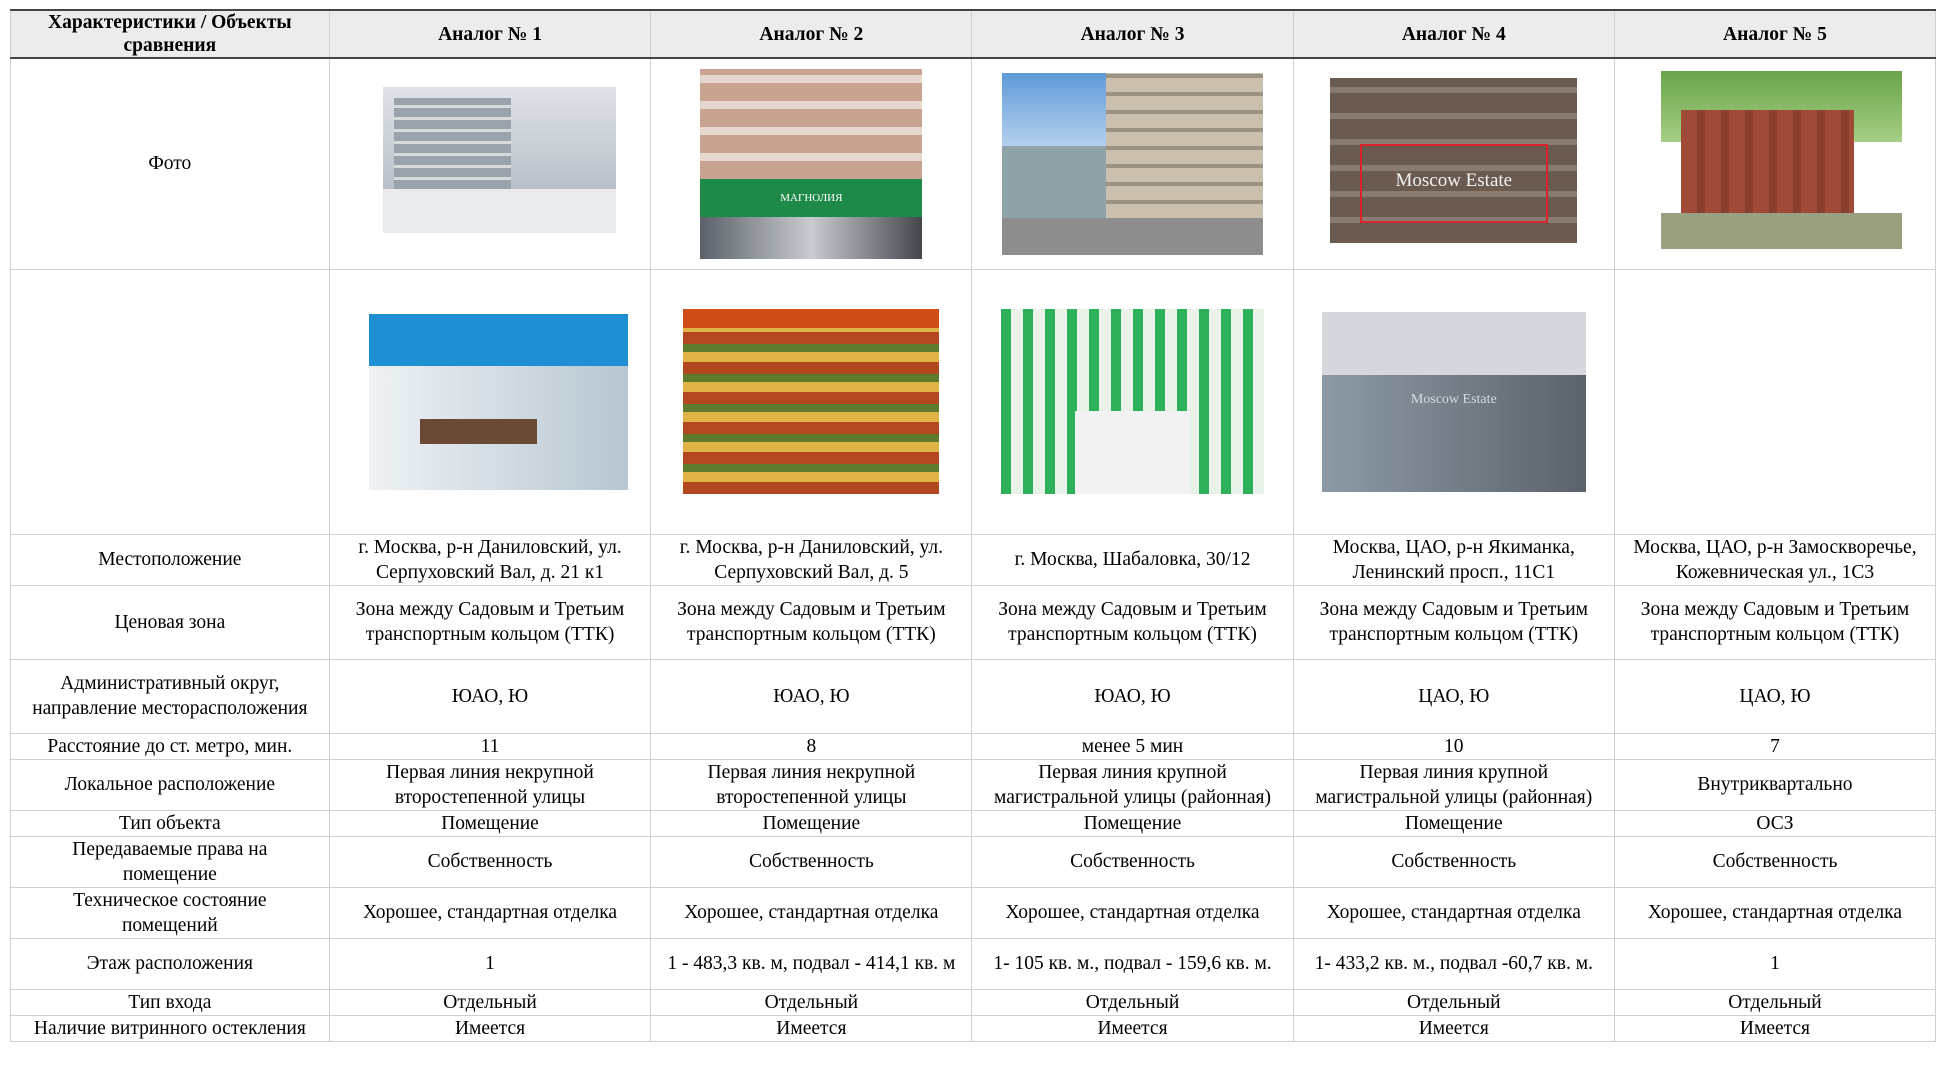  What do you see at coordinates (170, 861) in the screenshot?
I see `row-label: Передаваемые права на помещение` at bounding box center [170, 861].